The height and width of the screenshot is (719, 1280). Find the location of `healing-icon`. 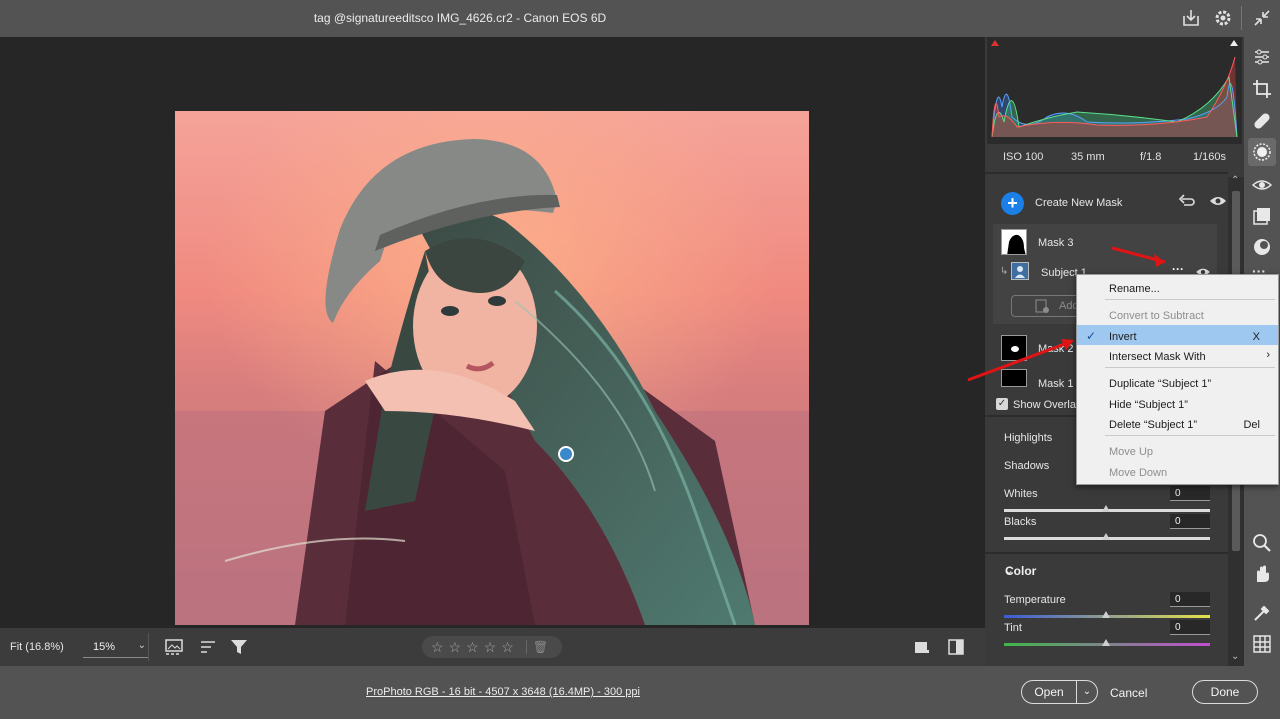

healing-icon is located at coordinates (1262, 121).